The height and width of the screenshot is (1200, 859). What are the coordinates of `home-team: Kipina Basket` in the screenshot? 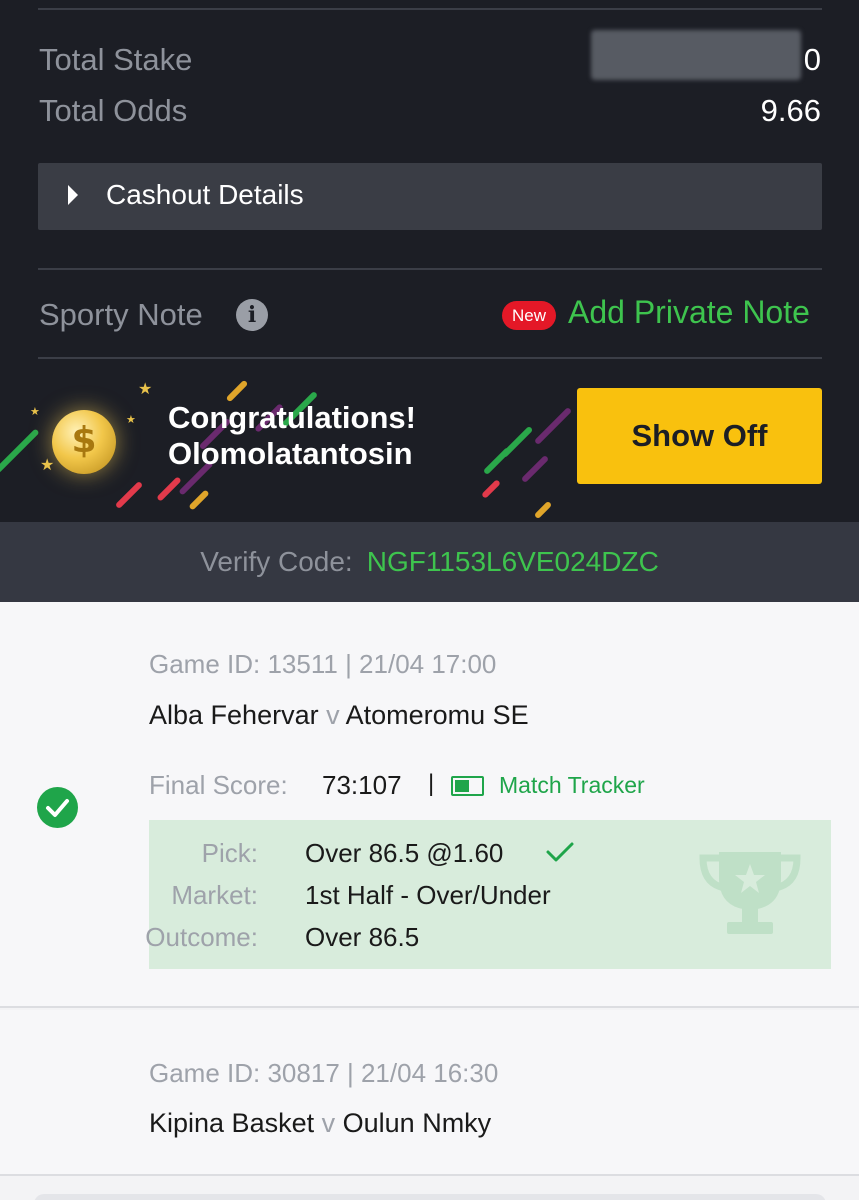 It's located at (232, 1123).